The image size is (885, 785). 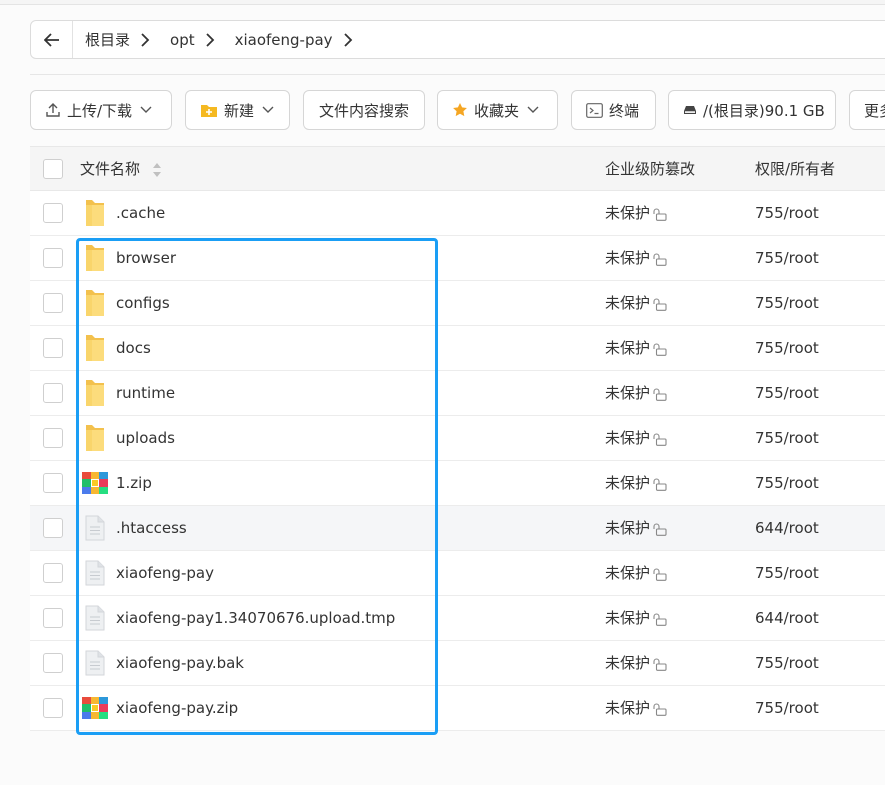 I want to click on breadcrumb-item-root: 根目录, so click(x=115, y=39).